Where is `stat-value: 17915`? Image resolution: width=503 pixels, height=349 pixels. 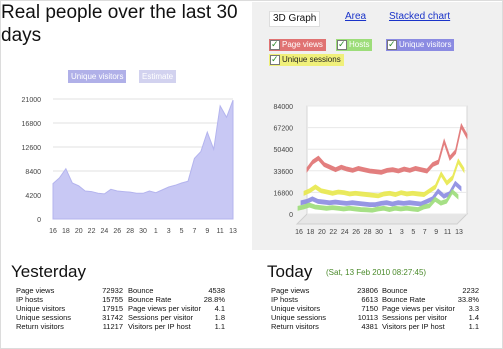 stat-value: 17915 is located at coordinates (112, 308).